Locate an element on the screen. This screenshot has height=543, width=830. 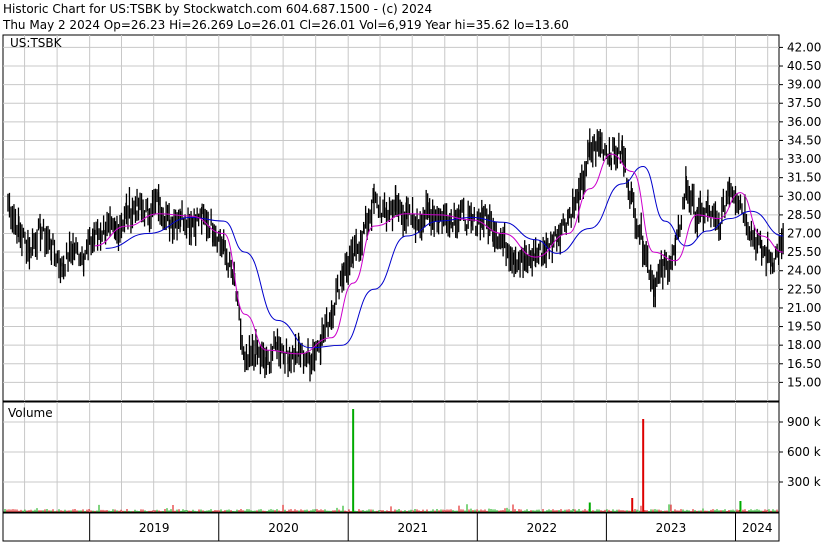
y-tick-label: 25.50 is located at coordinates (804, 252).